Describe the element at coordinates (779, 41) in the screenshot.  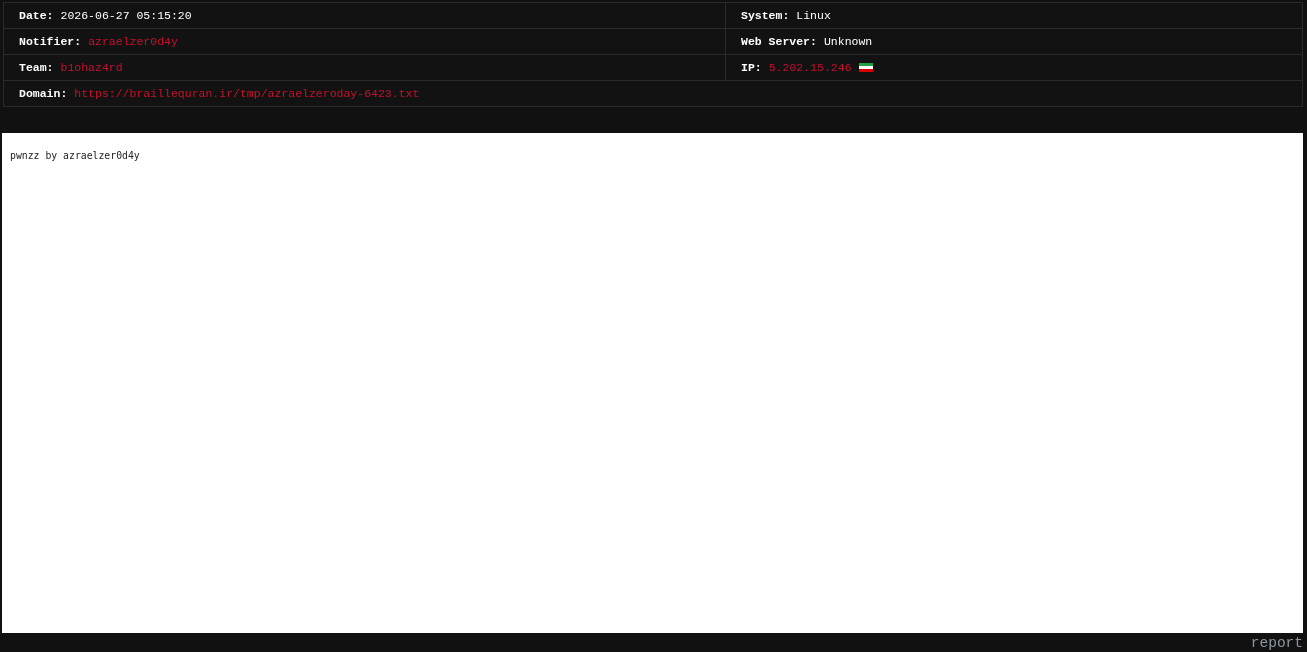
I see `field-label: Web Server:` at that location.